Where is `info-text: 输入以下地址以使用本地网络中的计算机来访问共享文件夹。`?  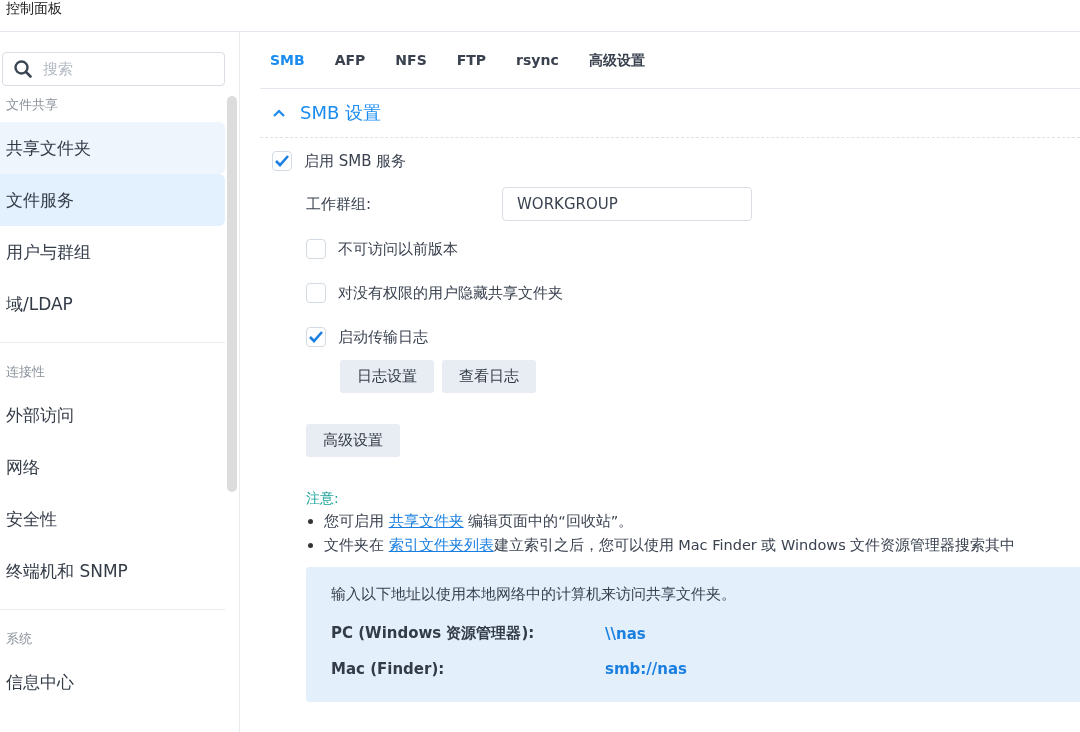 info-text: 输入以下地址以使用本地网络中的计算机来访问共享文件夹。 is located at coordinates (534, 594).